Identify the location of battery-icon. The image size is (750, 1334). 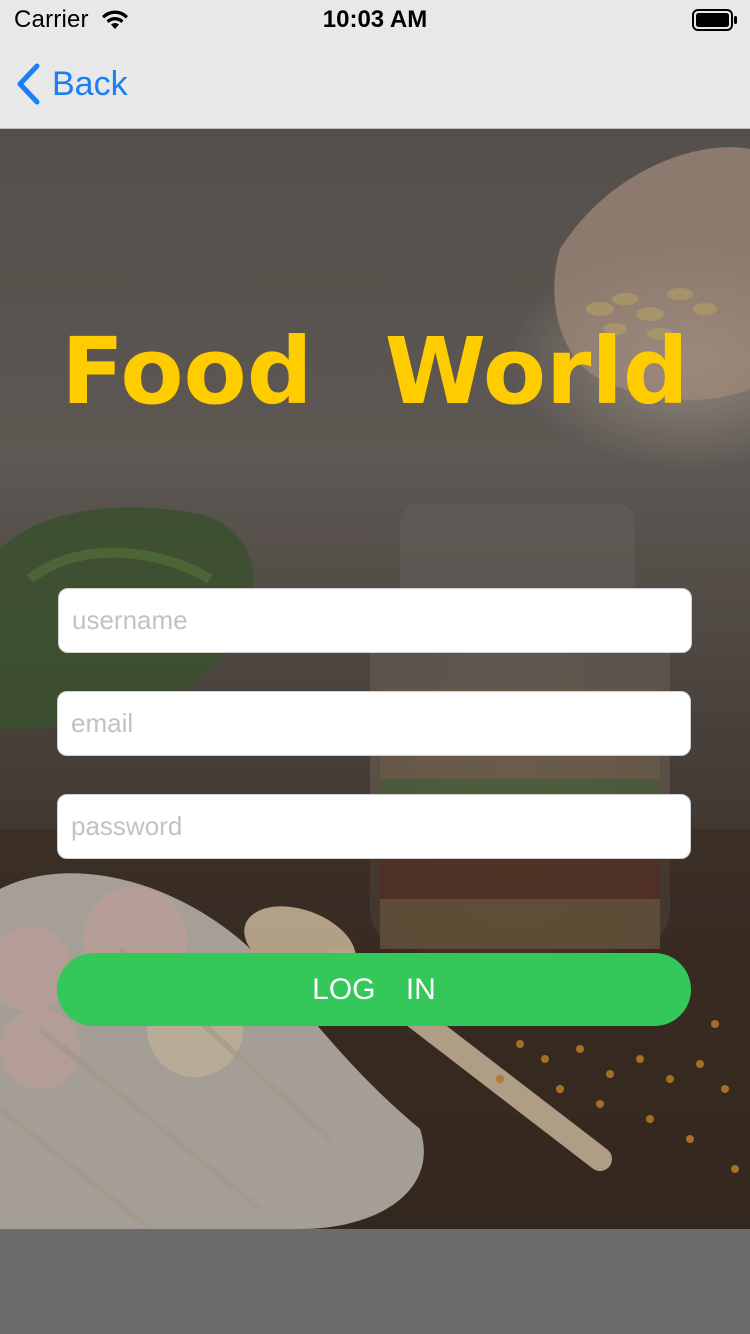
(714, 20).